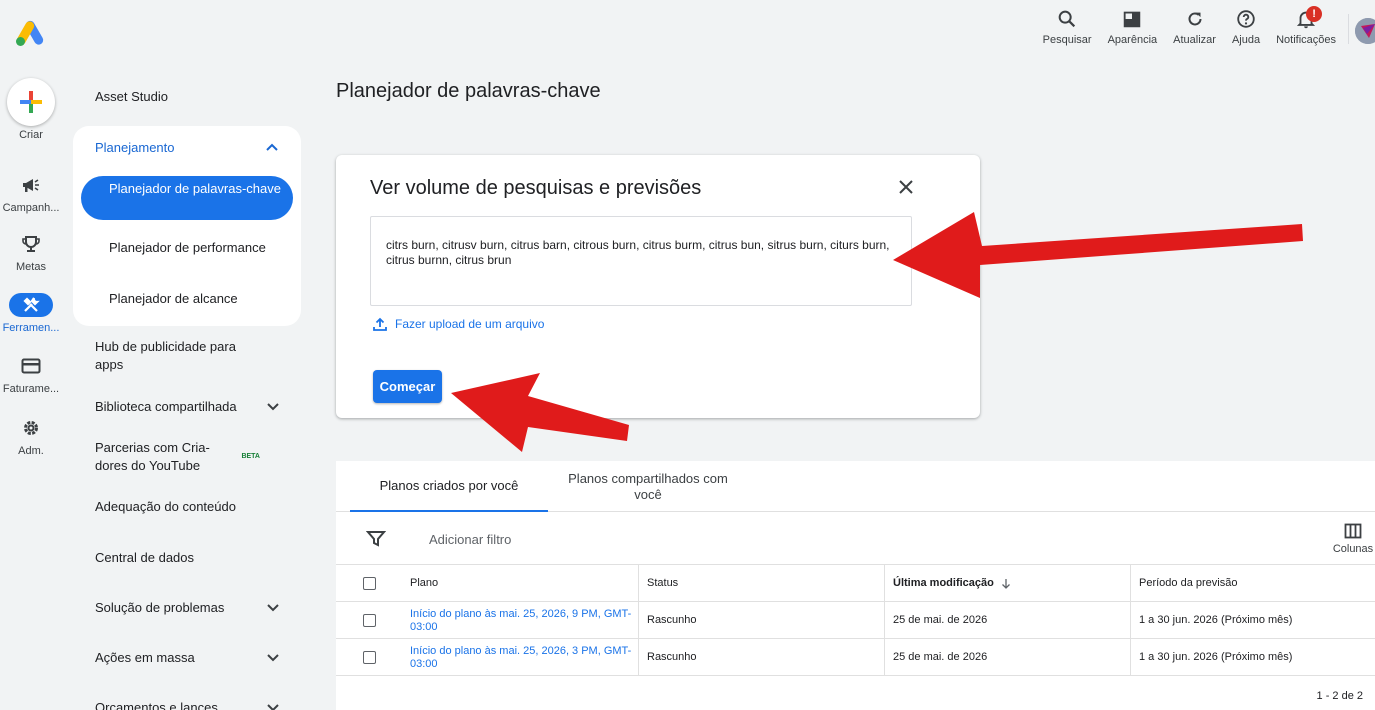  I want to click on gear-icon, so click(31, 428).